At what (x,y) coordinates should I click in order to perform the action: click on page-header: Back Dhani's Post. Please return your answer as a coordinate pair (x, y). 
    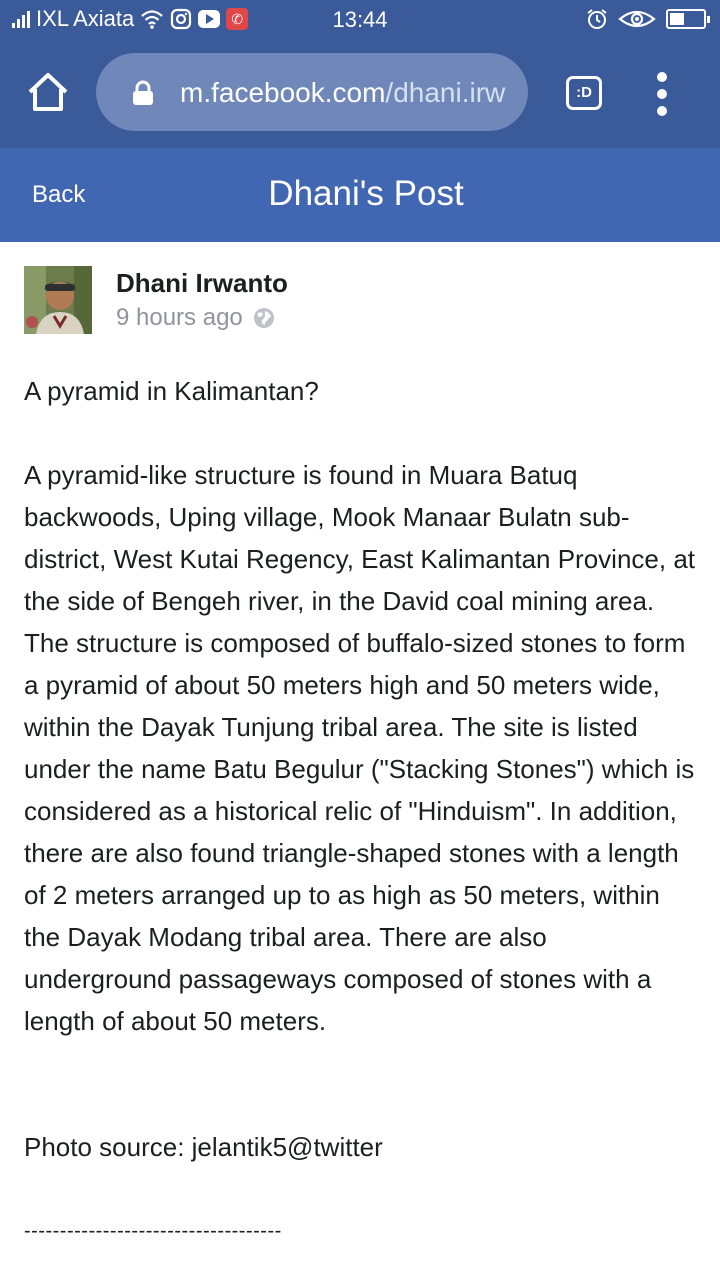
    Looking at the image, I should click on (360, 195).